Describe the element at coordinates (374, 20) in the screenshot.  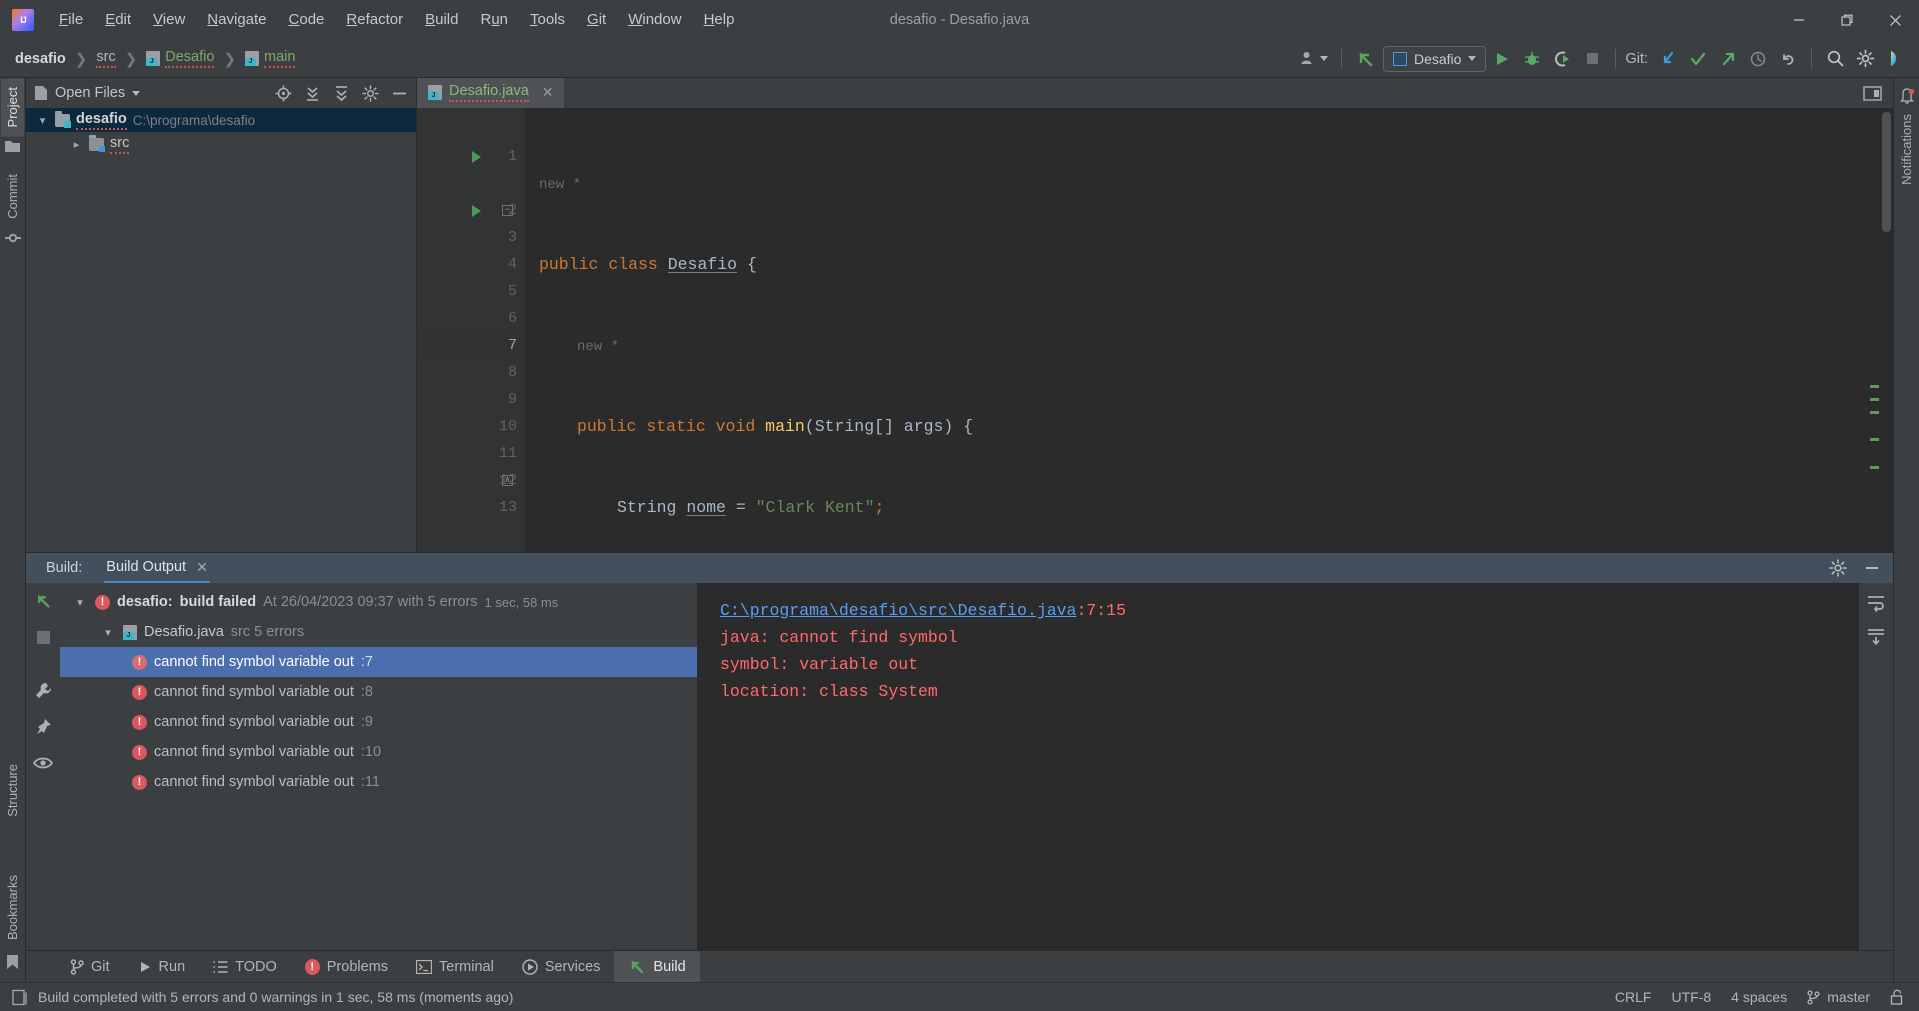
I see `menu-refactor: Refactor` at that location.